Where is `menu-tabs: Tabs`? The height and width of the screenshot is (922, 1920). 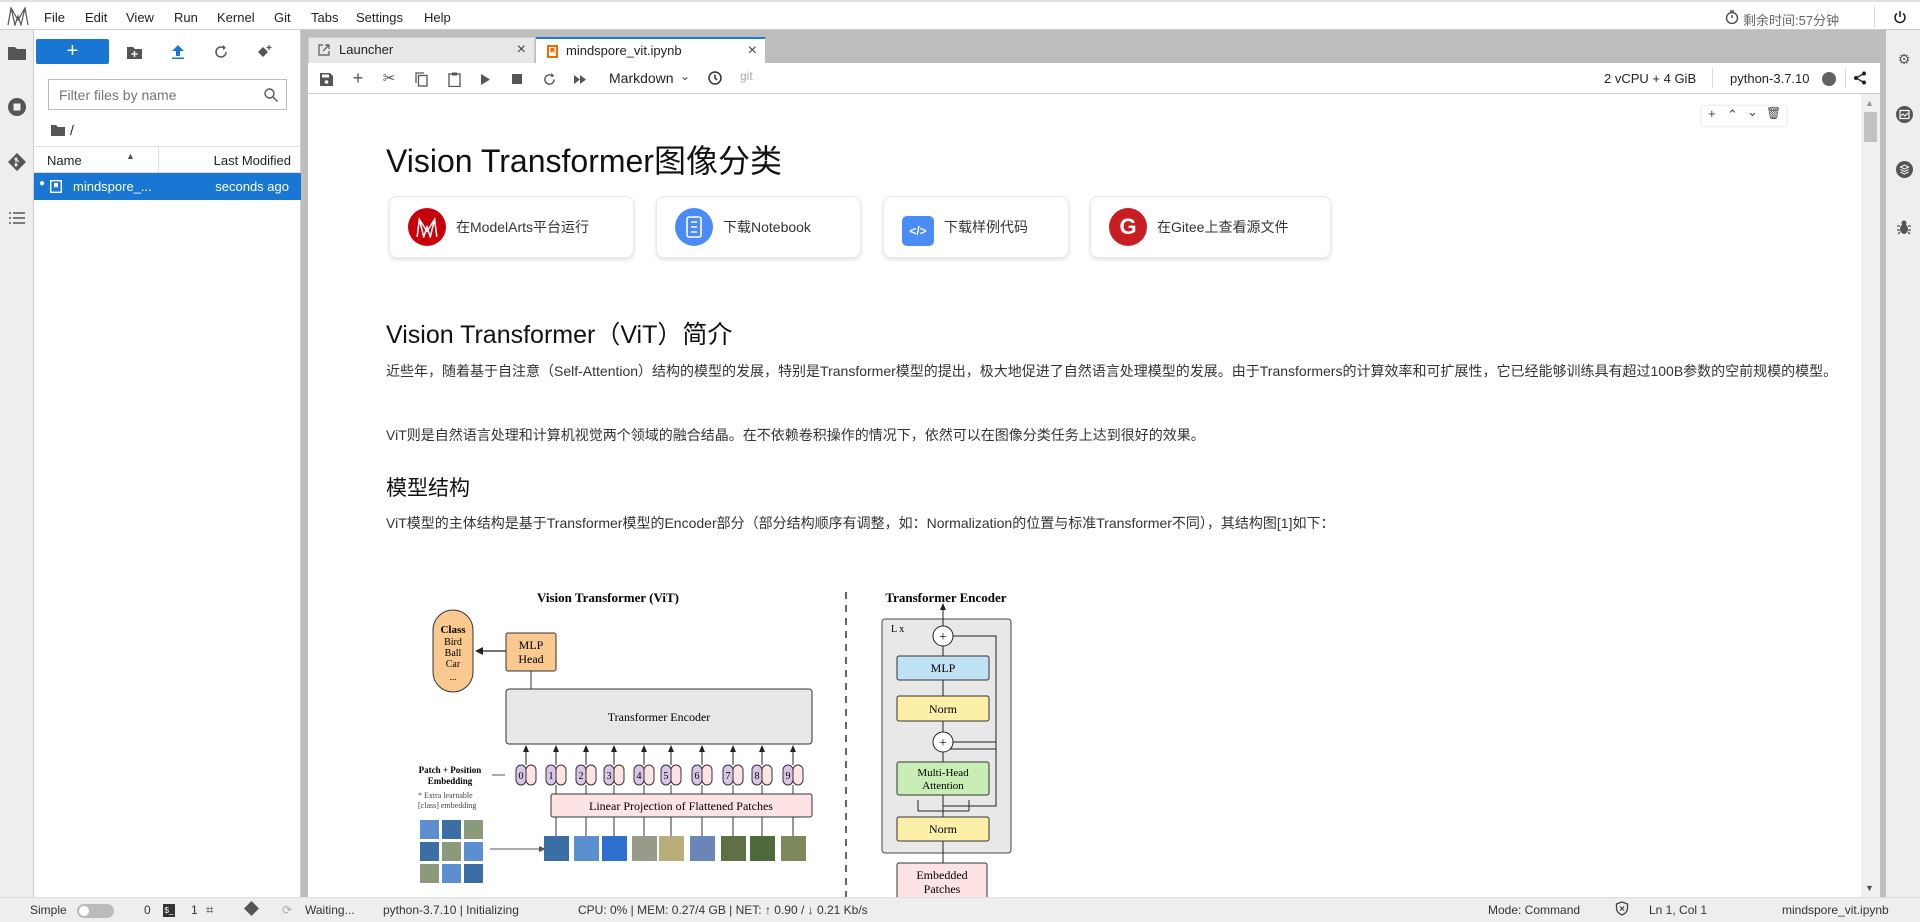
menu-tabs: Tabs is located at coordinates (324, 17).